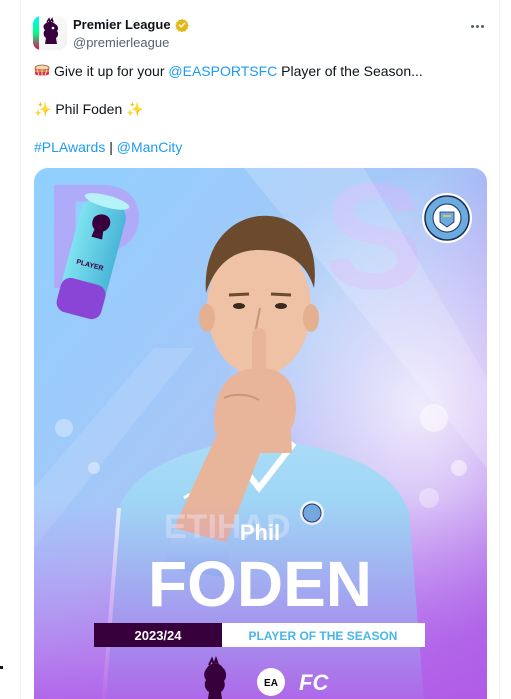 The width and height of the screenshot is (511, 699). I want to click on avatar, so click(50, 33).